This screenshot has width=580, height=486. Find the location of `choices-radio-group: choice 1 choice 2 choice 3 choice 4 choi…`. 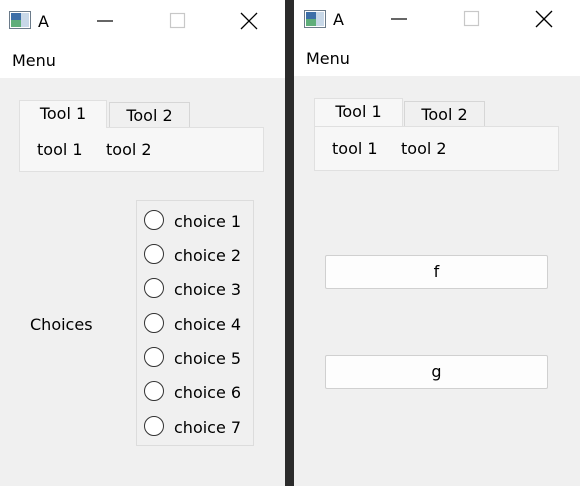

choices-radio-group: choice 1 choice 2 choice 3 choice 4 choi… is located at coordinates (195, 323).